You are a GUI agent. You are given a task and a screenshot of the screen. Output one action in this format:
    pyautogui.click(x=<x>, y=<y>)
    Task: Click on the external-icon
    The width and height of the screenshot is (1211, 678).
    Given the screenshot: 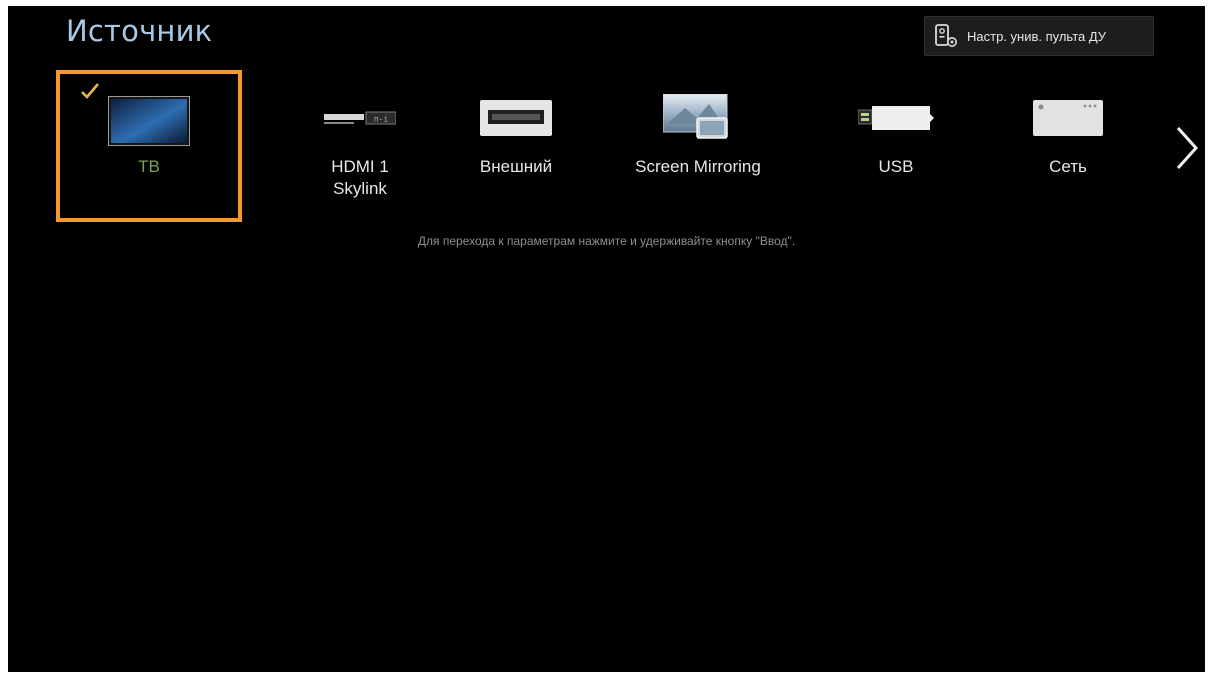 What is the action you would take?
    pyautogui.click(x=516, y=118)
    